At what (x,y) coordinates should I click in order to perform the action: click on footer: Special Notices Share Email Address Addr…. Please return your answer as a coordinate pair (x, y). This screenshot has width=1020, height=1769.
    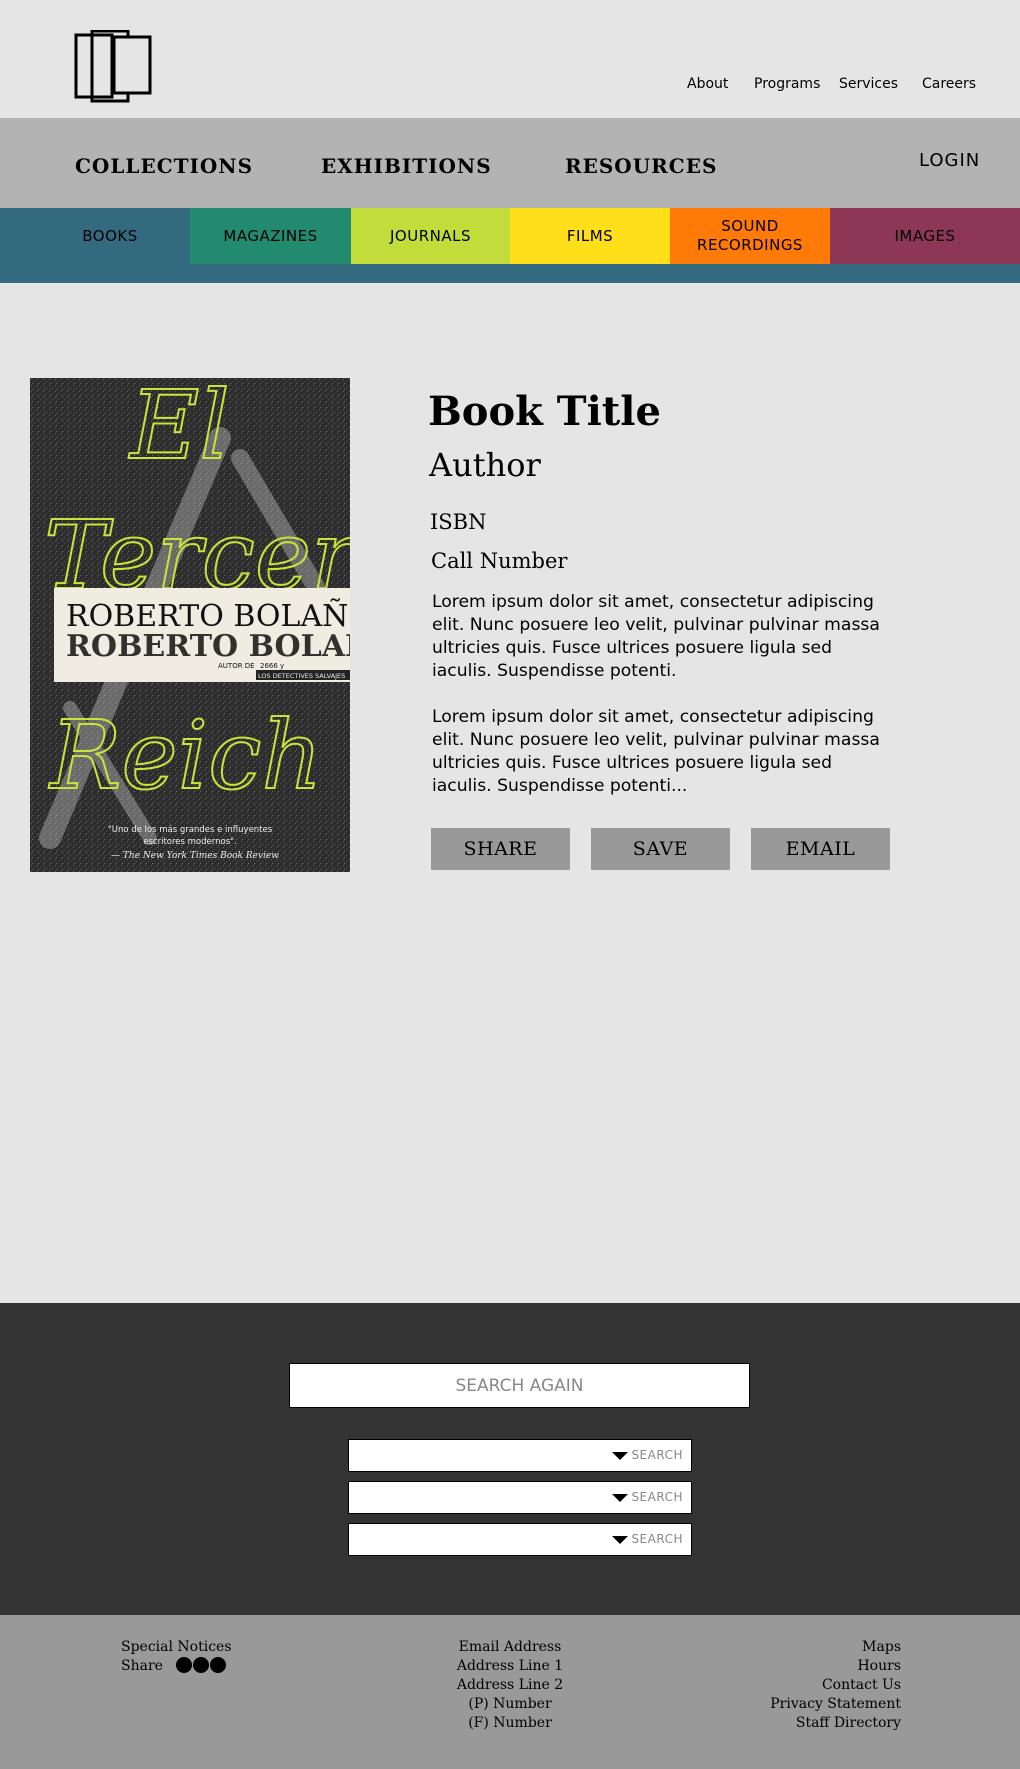
    Looking at the image, I should click on (510, 1692).